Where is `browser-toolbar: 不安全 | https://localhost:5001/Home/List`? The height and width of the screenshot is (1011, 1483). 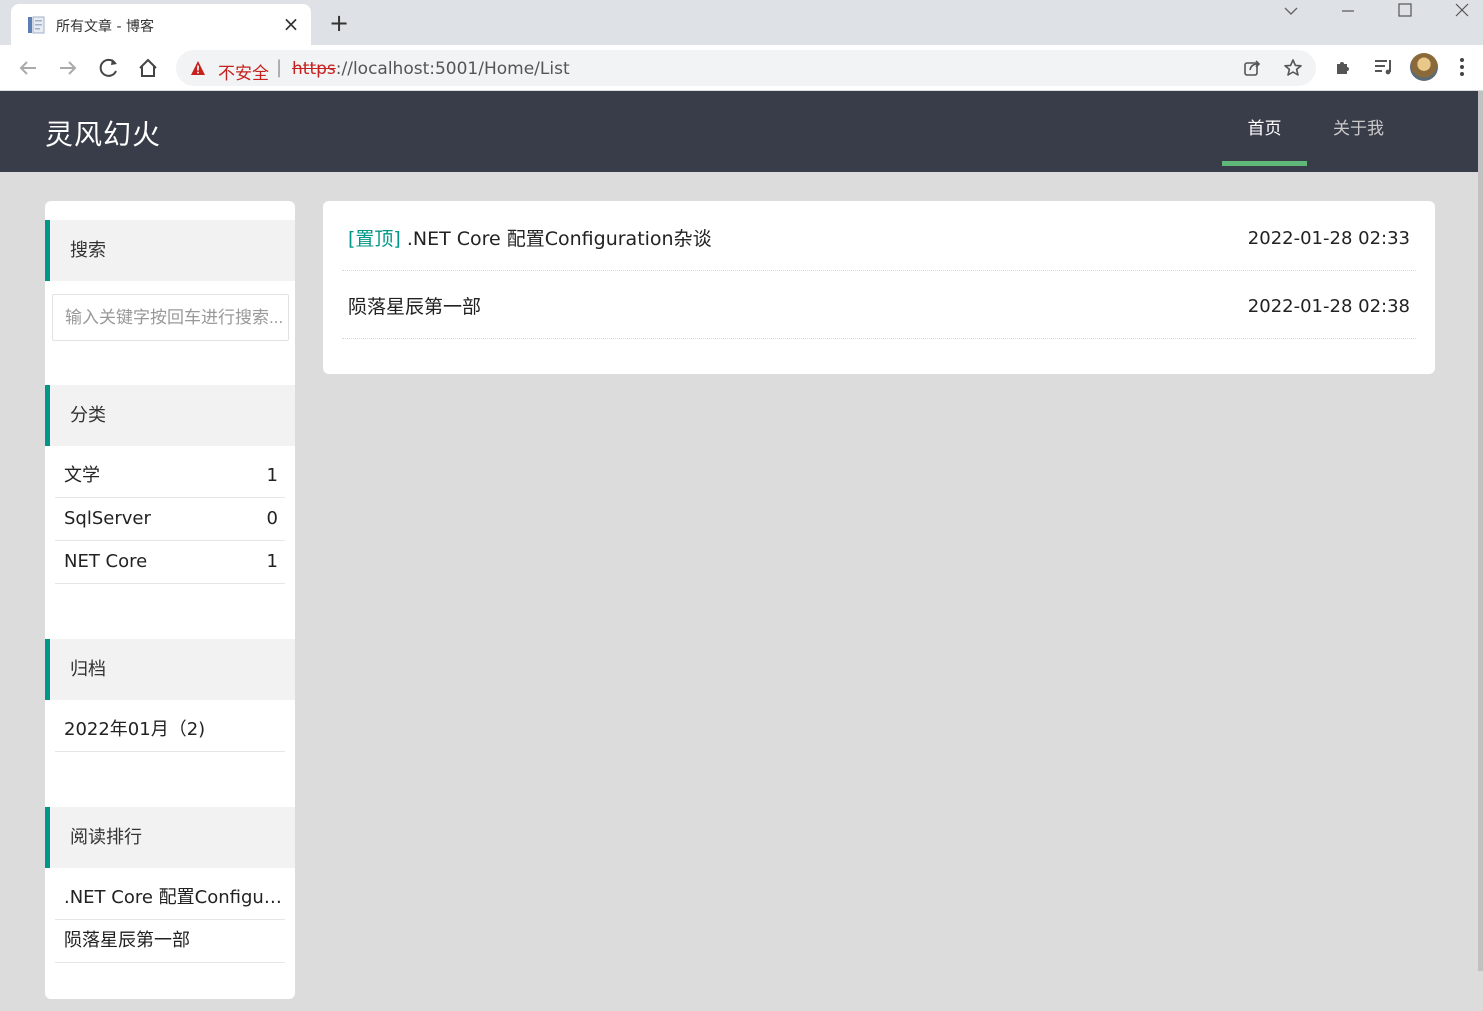 browser-toolbar: 不安全 | https://localhost:5001/Home/List is located at coordinates (741, 68).